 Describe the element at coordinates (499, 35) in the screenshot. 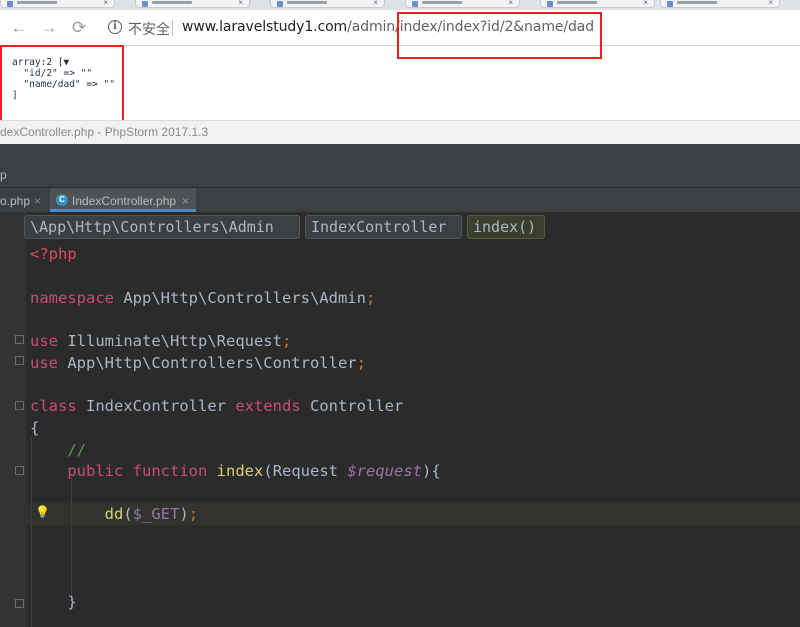

I see `highlight-box-url` at that location.